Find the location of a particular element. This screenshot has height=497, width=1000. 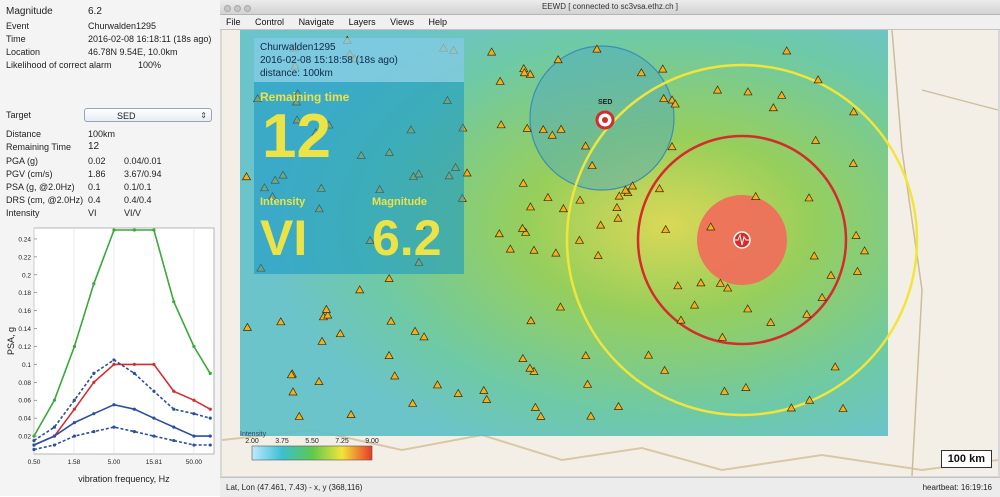

overlay-event-name: Churwalden1295 is located at coordinates (298, 47).